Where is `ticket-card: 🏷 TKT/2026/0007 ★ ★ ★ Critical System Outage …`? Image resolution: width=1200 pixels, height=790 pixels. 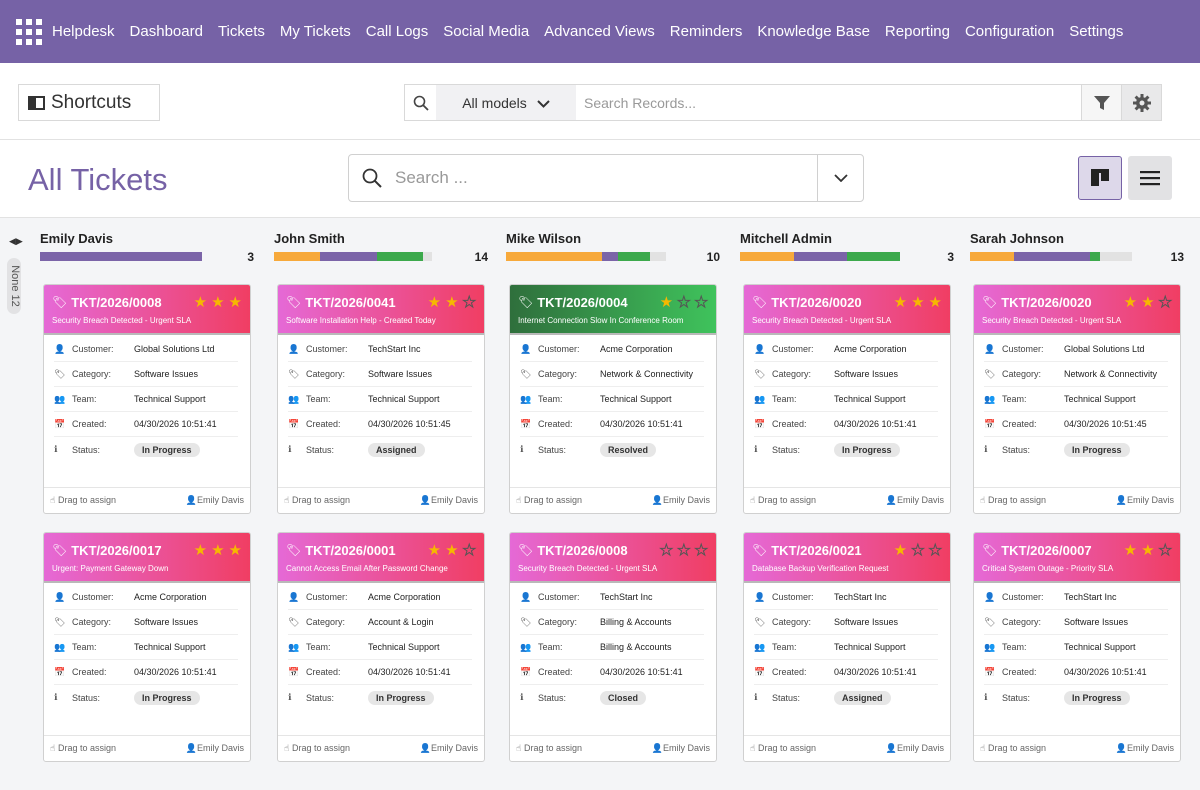 ticket-card: 🏷 TKT/2026/0007 ★ ★ ★ Critical System Outage … is located at coordinates (1077, 647).